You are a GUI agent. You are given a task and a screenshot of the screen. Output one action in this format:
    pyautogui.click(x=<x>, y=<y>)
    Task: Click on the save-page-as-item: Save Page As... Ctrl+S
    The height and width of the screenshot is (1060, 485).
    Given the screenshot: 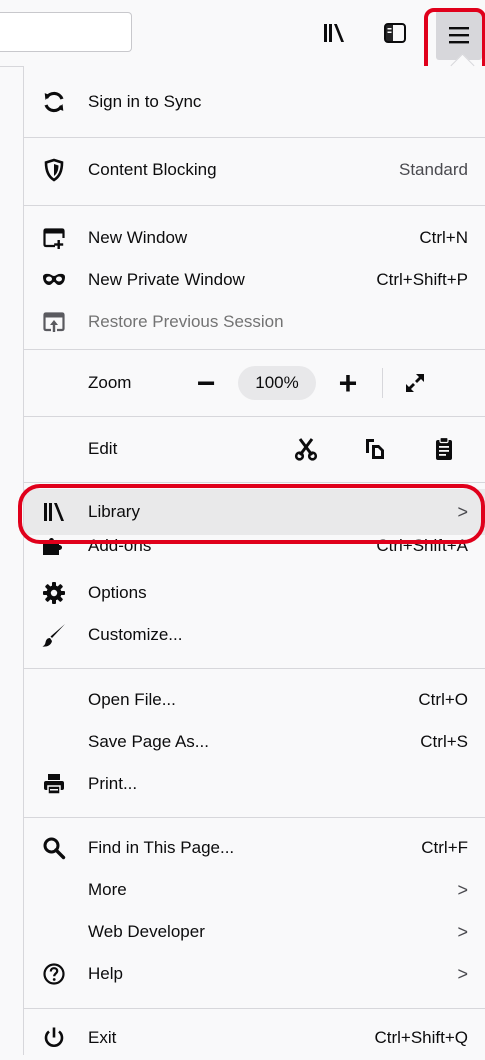 What is the action you would take?
    pyautogui.click(x=254, y=742)
    